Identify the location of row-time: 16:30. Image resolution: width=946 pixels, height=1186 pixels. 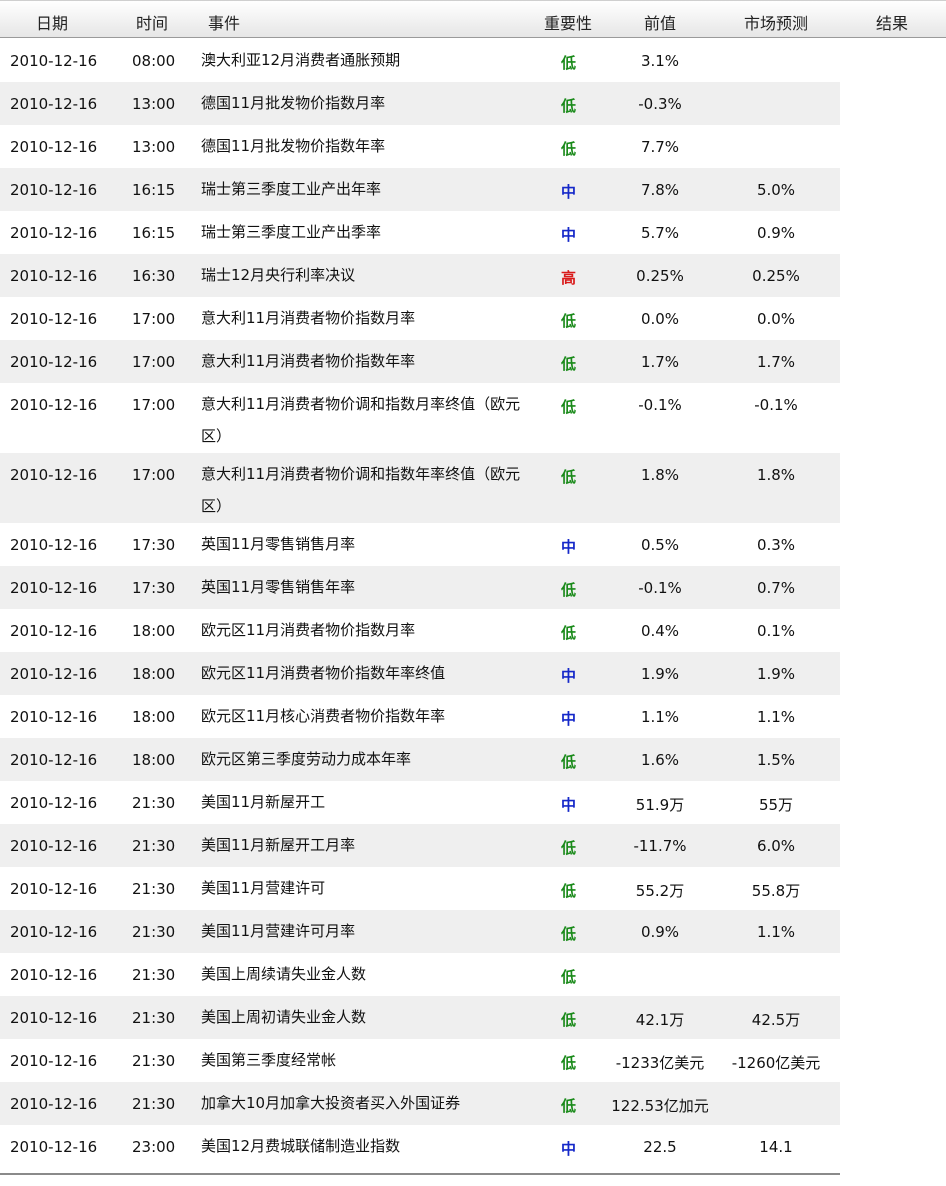
(154, 276).